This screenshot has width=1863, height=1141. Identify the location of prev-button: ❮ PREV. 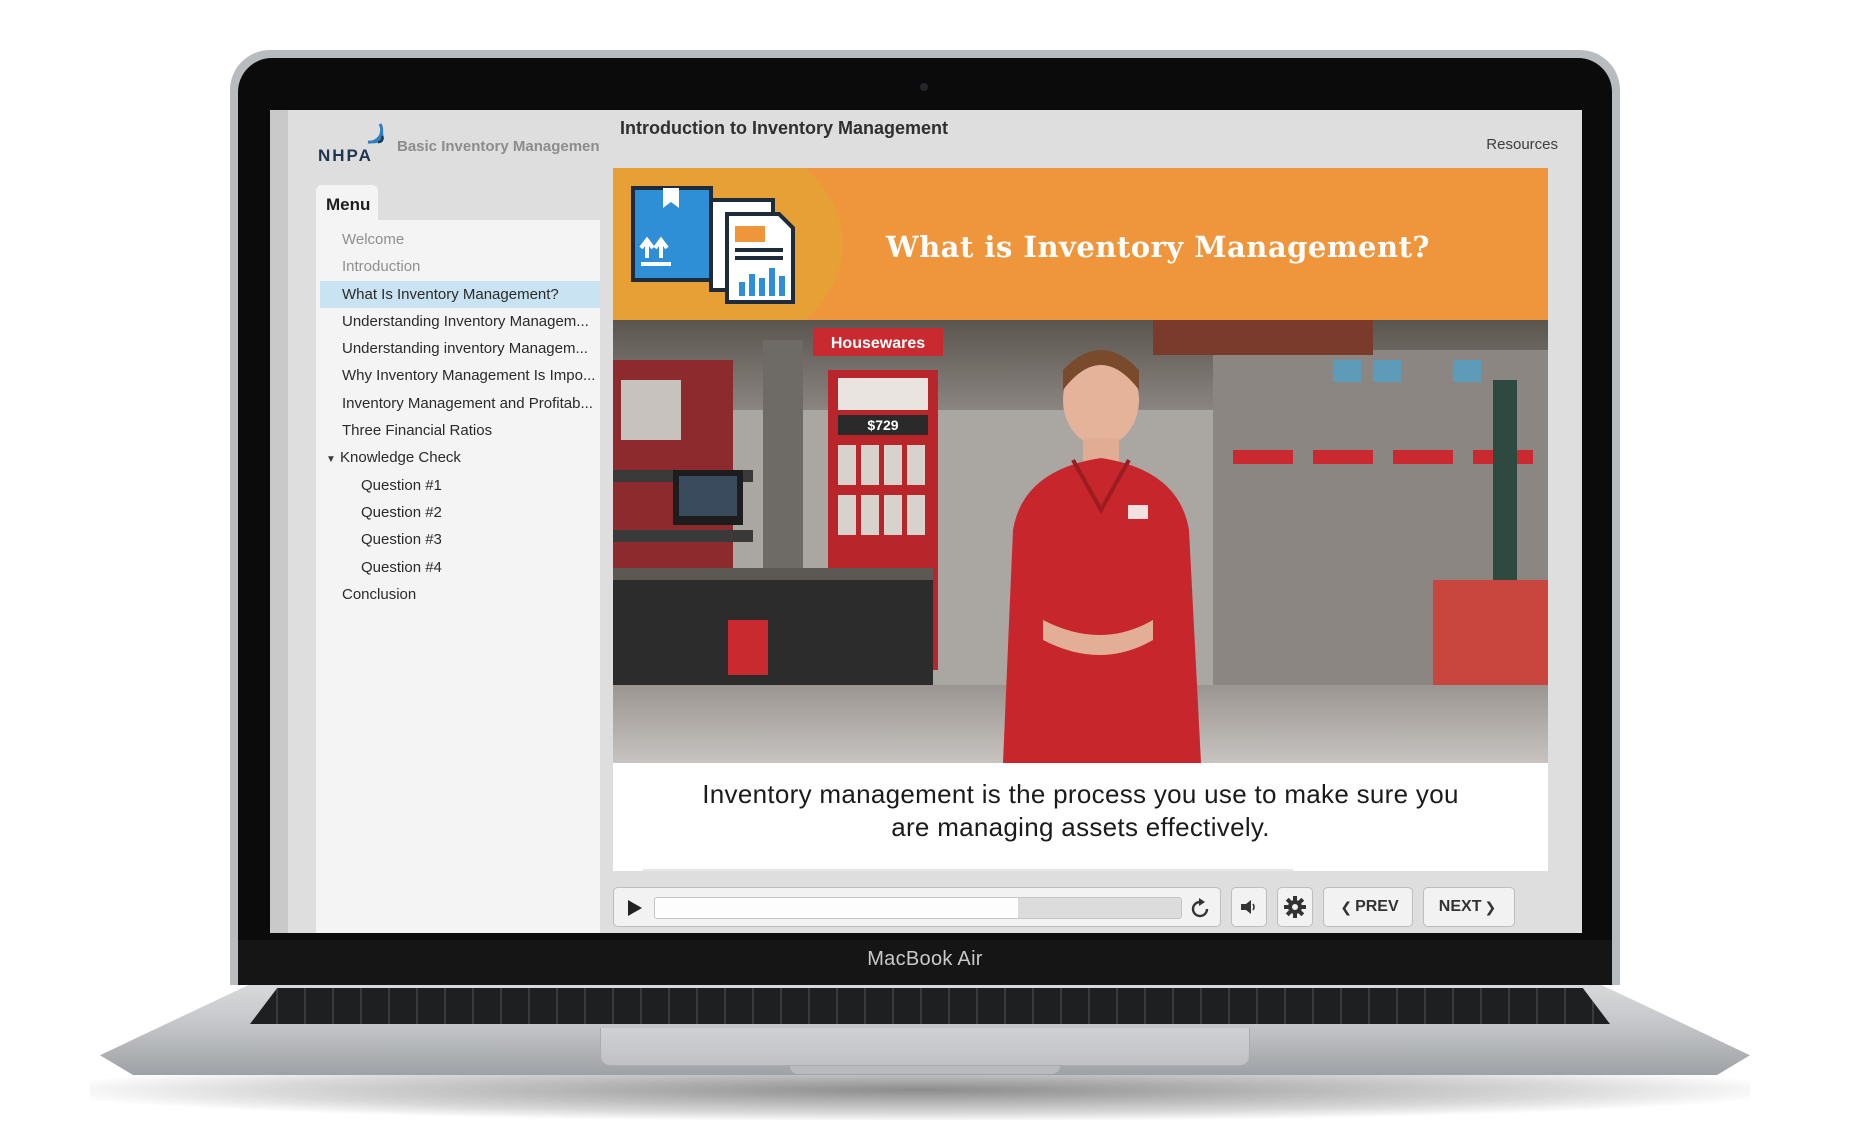
(1368, 907).